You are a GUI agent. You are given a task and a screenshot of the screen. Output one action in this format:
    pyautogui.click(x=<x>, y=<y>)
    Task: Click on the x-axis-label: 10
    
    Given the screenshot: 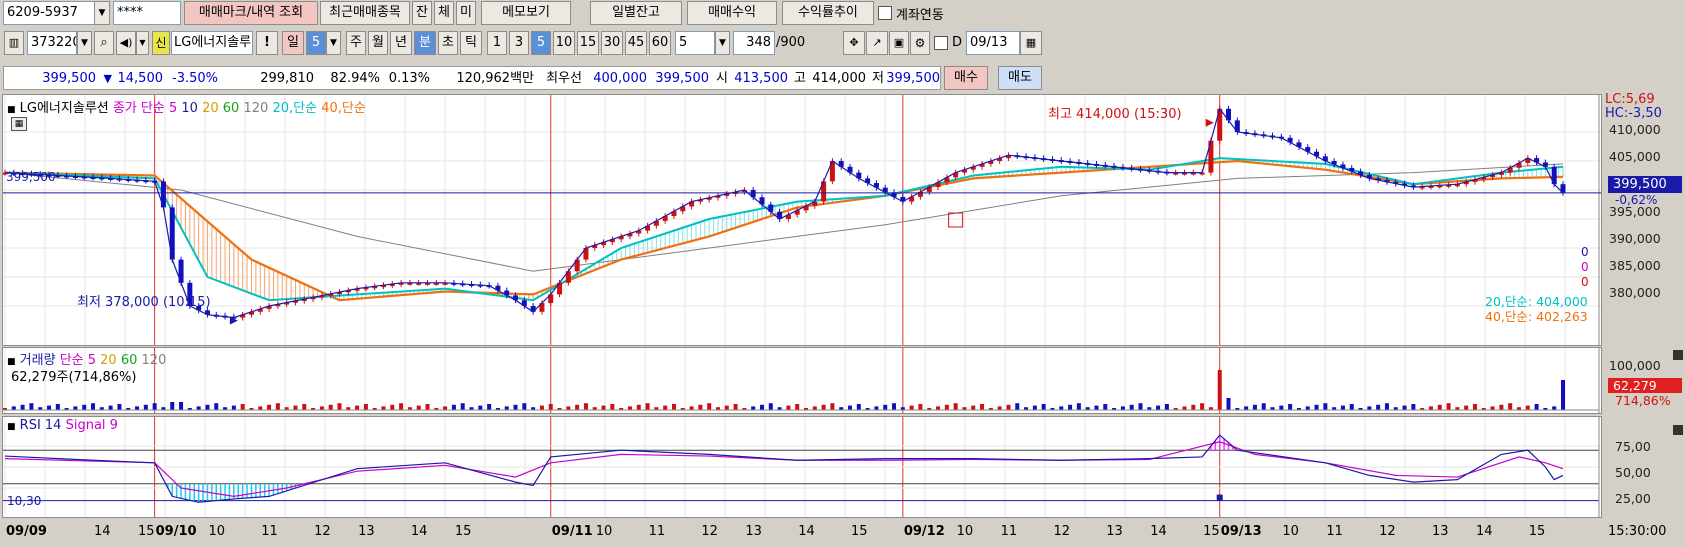 What is the action you would take?
    pyautogui.click(x=1290, y=531)
    